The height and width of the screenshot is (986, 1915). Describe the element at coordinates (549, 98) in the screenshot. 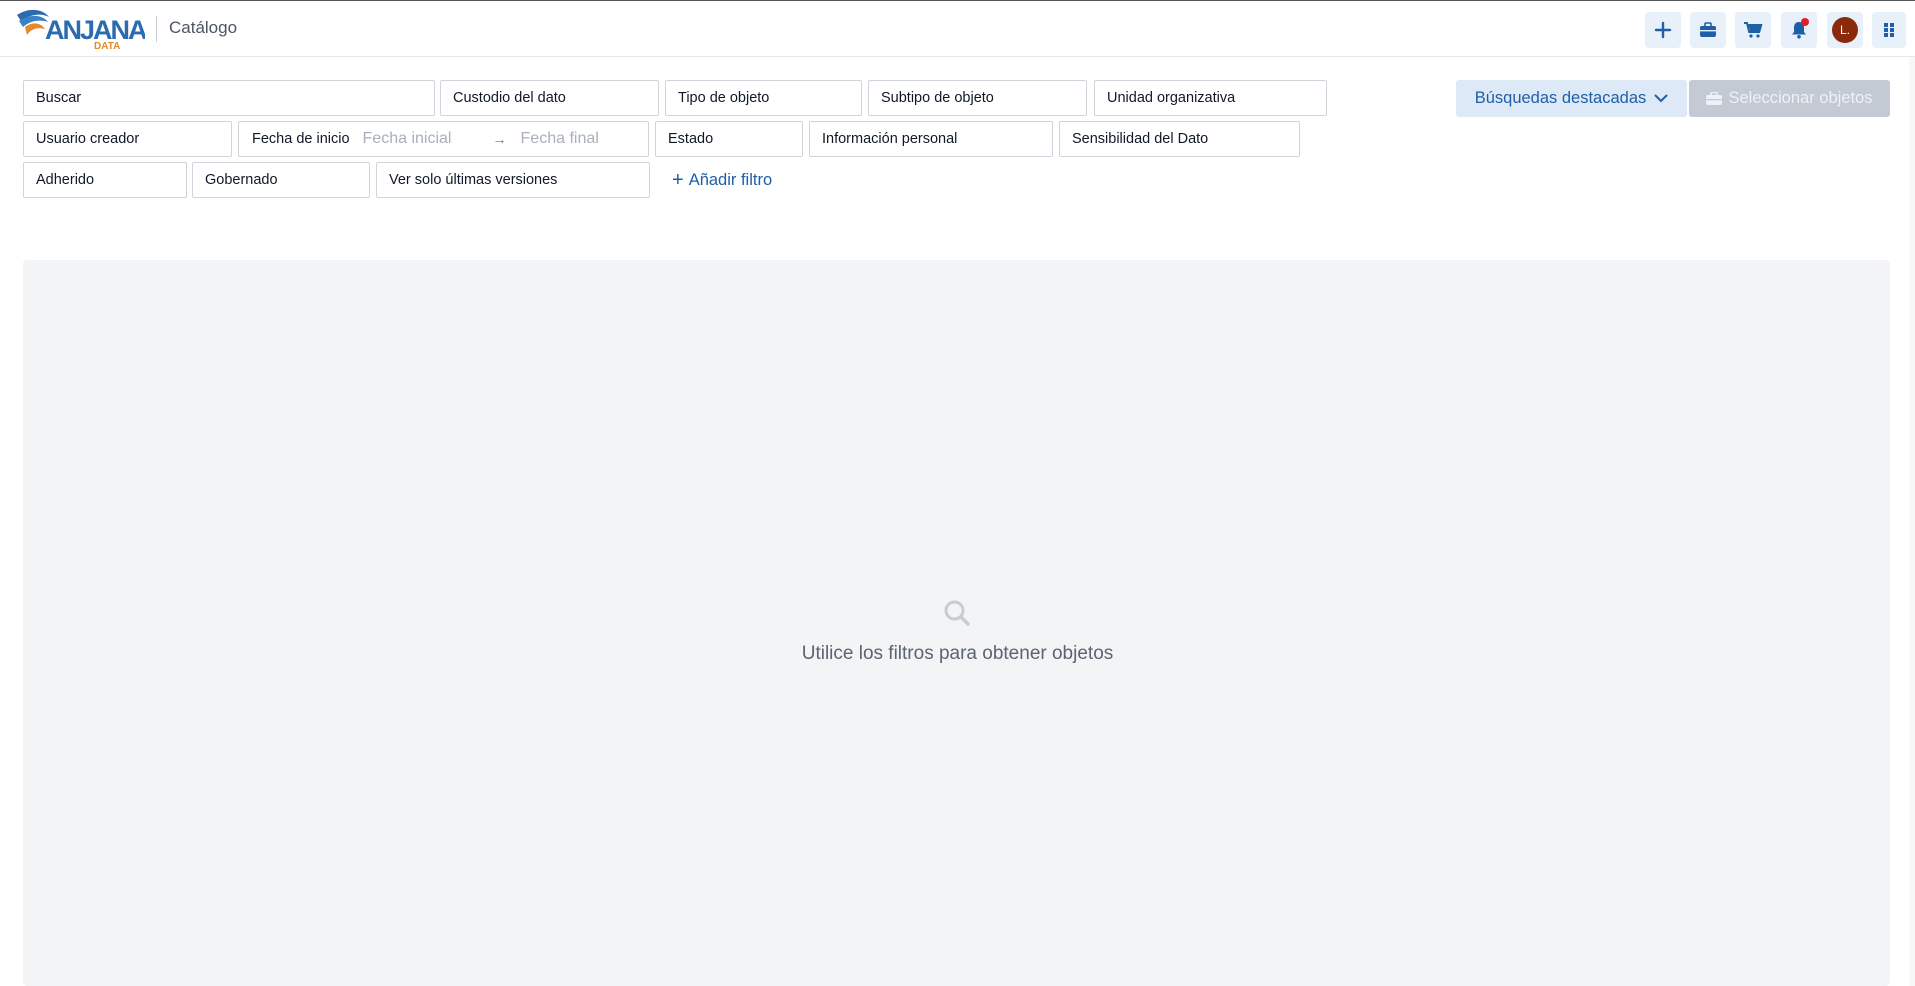

I see `filter-custodio-del-dato: Custodio del dato` at that location.